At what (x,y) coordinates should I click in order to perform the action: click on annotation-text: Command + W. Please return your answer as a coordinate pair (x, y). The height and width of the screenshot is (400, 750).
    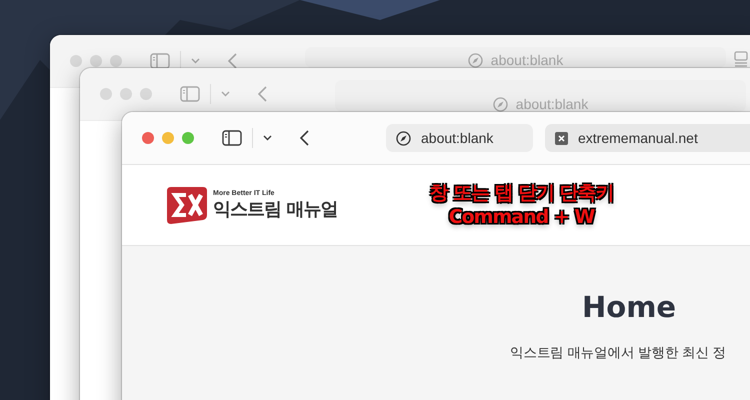
    Looking at the image, I should click on (521, 217).